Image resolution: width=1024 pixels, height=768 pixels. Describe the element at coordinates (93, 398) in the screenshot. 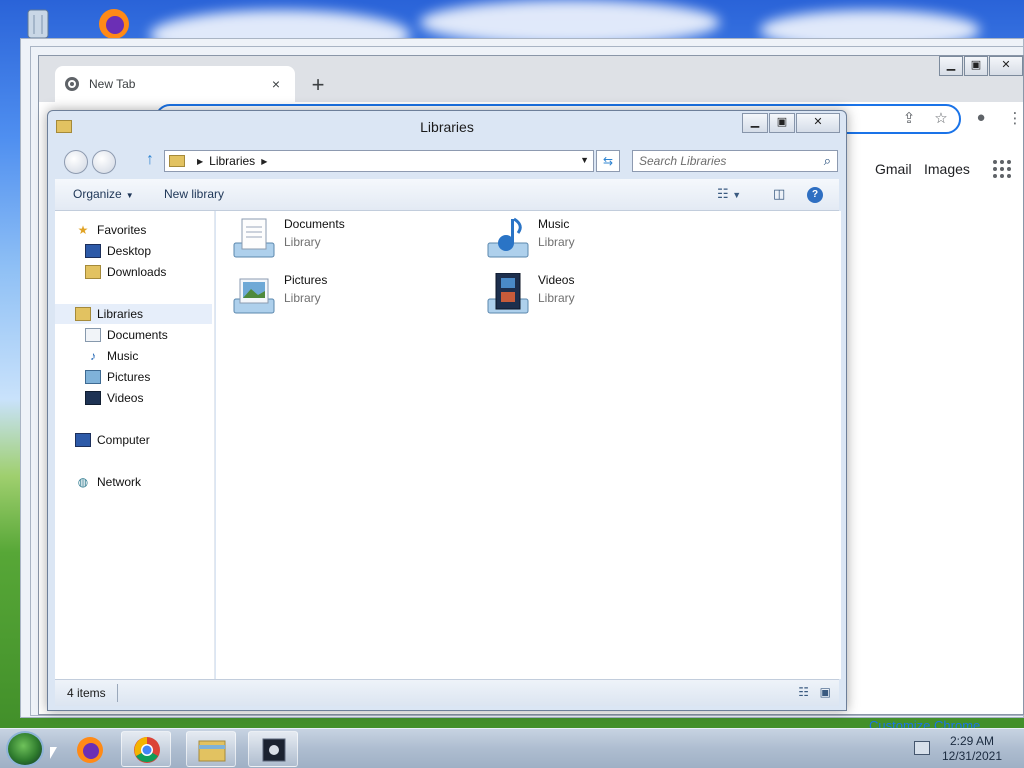

I see `film-strip-icon` at that location.